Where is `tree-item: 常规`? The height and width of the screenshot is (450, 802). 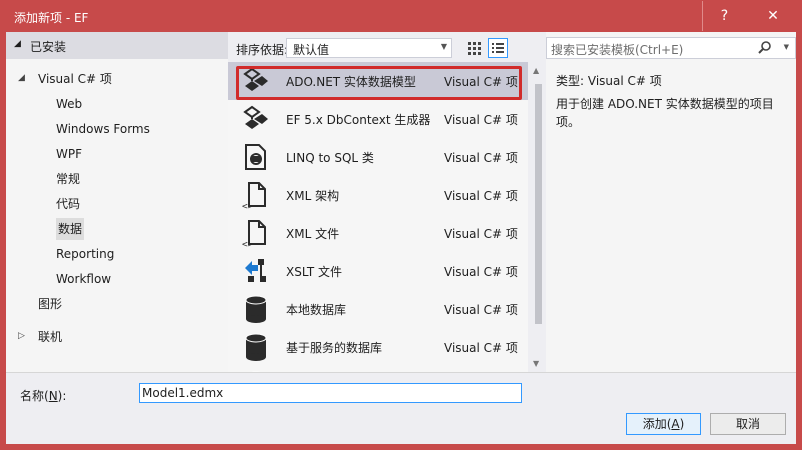
tree-item: 常规 is located at coordinates (68, 179).